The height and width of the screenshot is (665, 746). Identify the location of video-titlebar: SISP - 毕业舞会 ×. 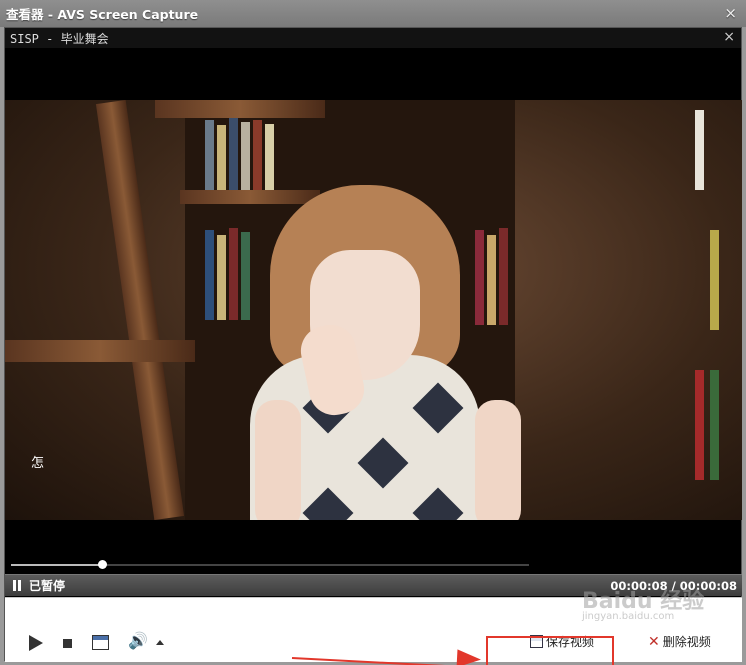
(373, 38).